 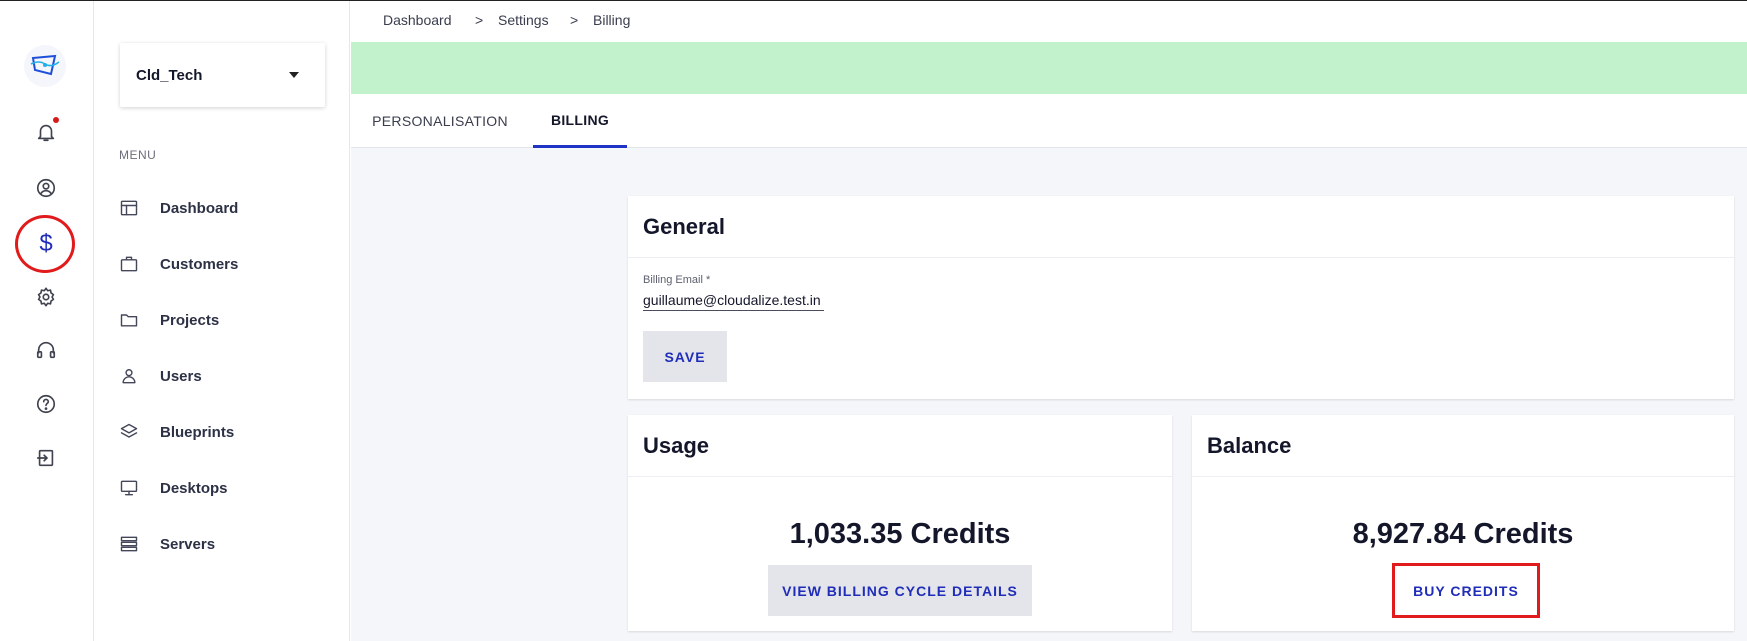 I want to click on server-icon, so click(x=129, y=544).